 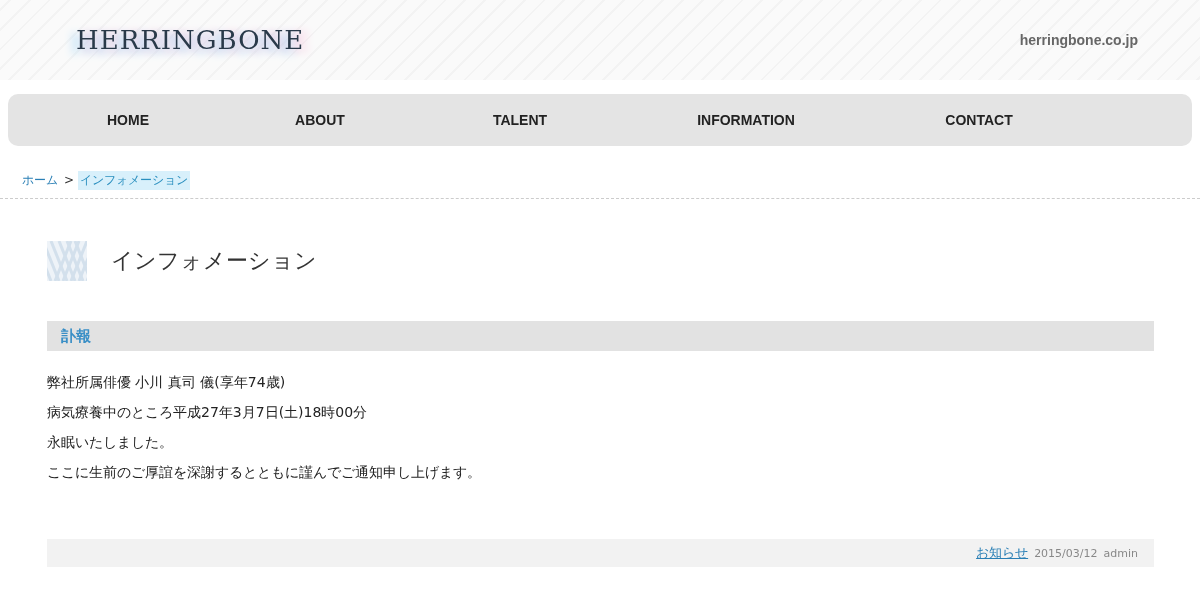 What do you see at coordinates (1002, 553) in the screenshot?
I see `category-link: お知らせ` at bounding box center [1002, 553].